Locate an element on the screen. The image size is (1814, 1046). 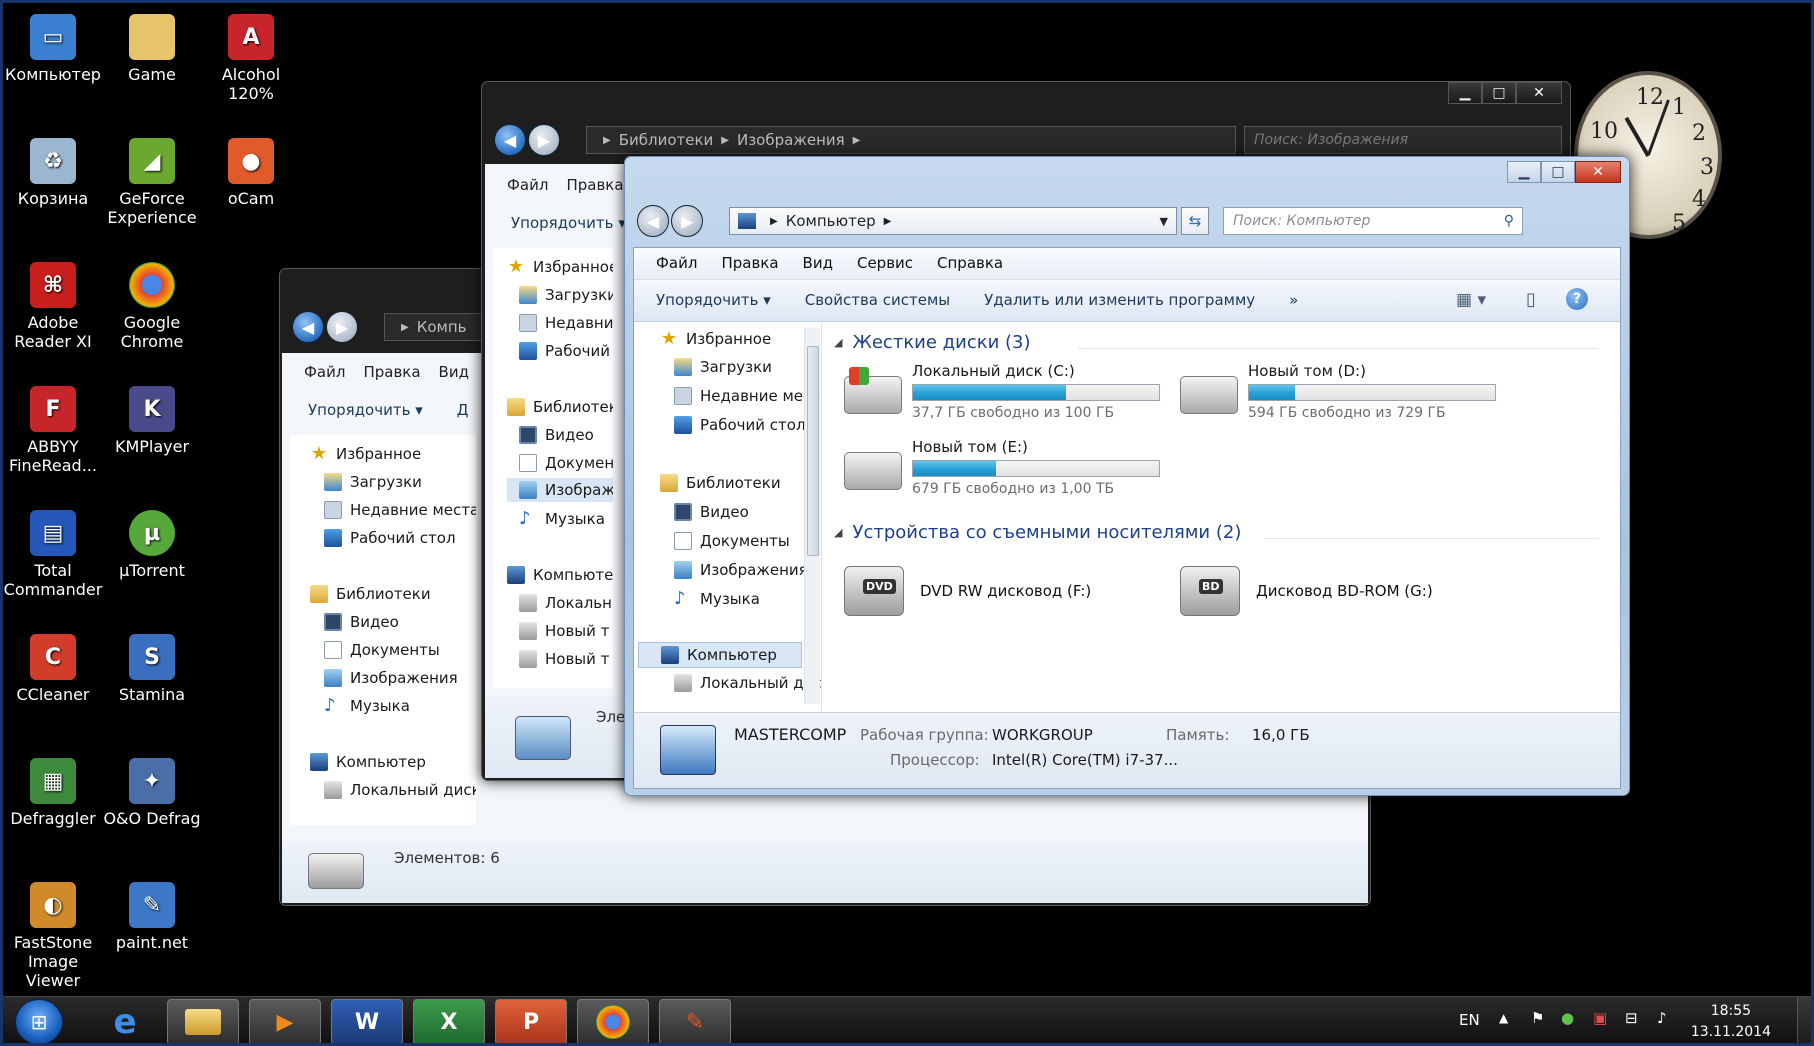
action-center-flag-icon: ⚑ is located at coordinates (1537, 1018).